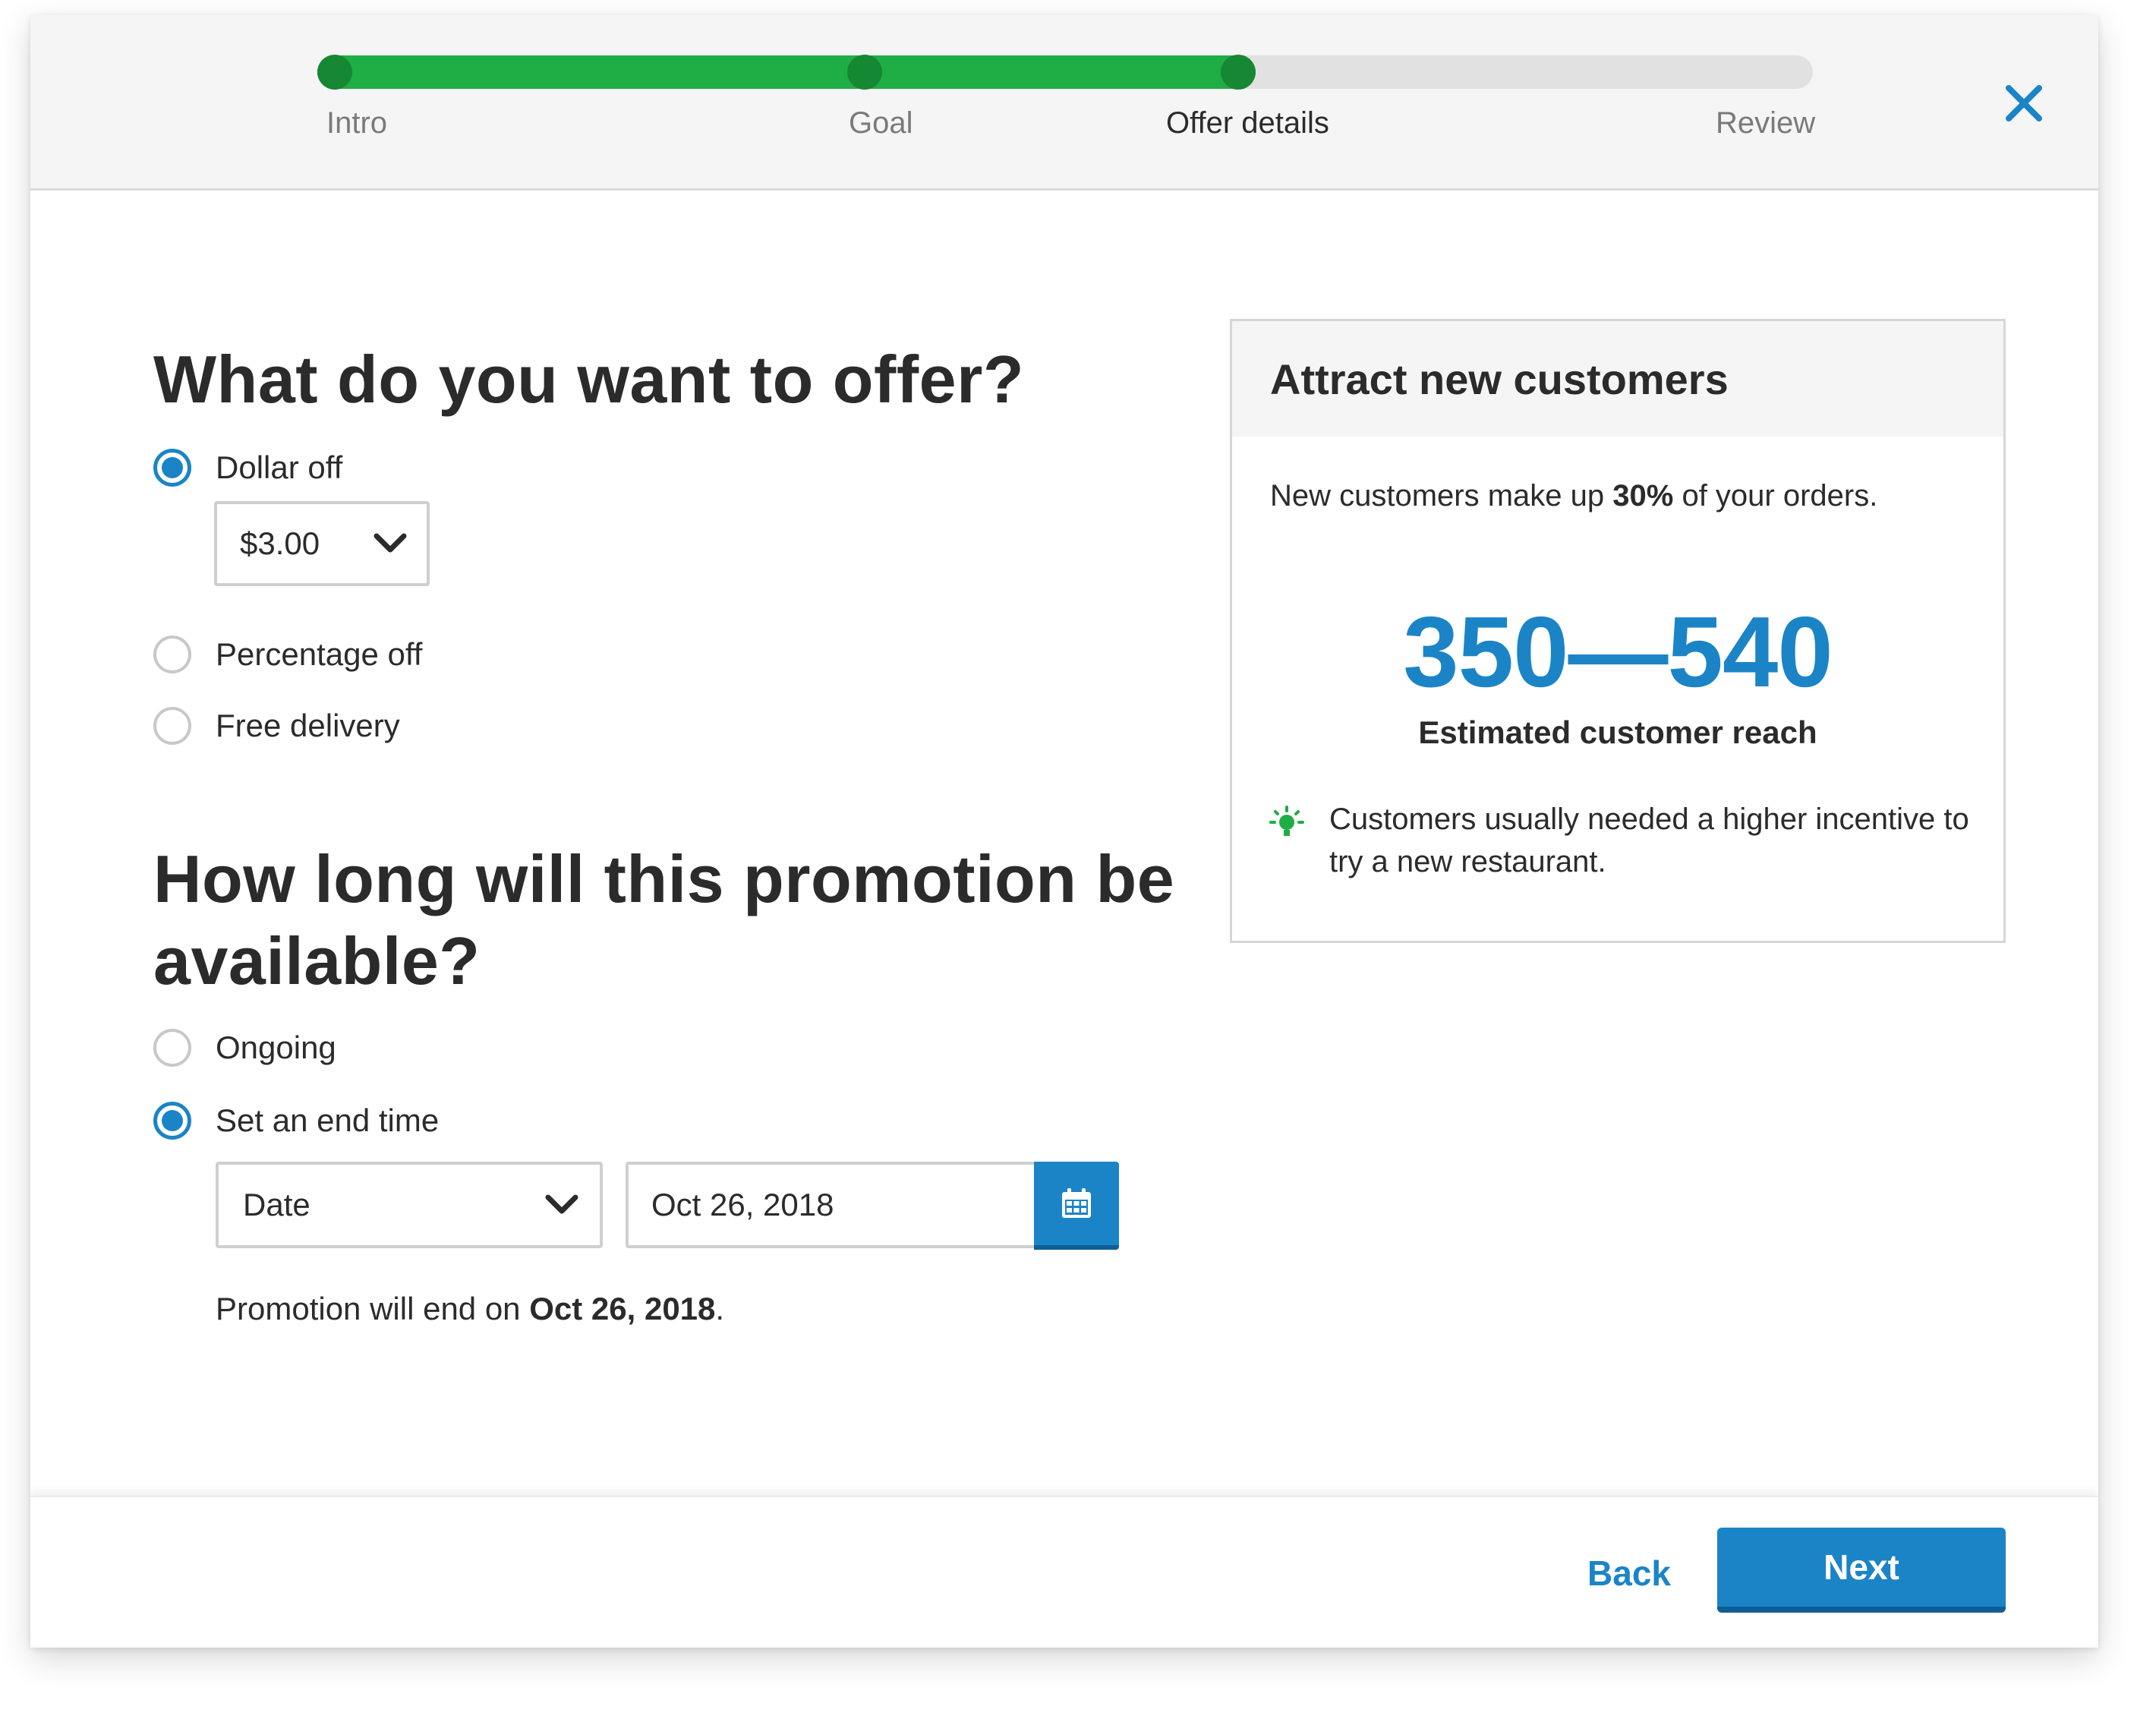  I want to click on radio-dollar-off: Dollar off, so click(247, 468).